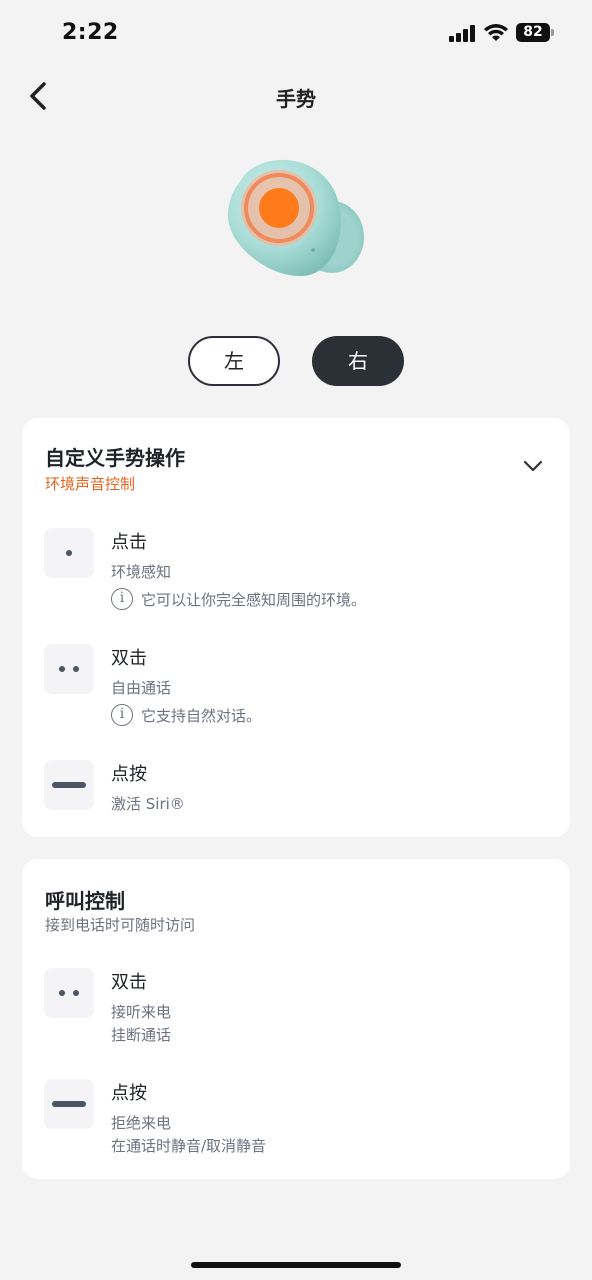 The image size is (592, 1280). I want to click on chevron-down-icon, so click(533, 466).